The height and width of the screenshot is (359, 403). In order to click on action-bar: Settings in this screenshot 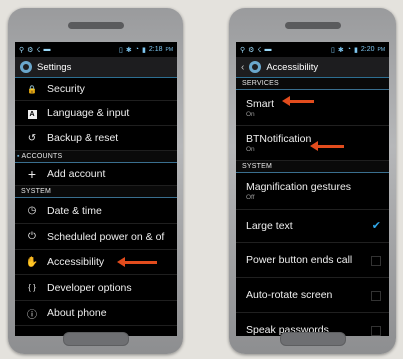, I will do `click(96, 67)`.